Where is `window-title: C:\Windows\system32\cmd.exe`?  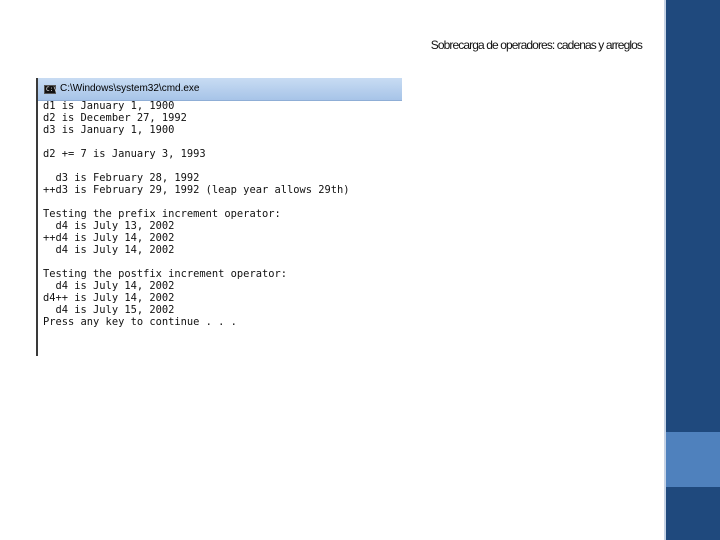 window-title: C:\Windows\system32\cmd.exe is located at coordinates (130, 88).